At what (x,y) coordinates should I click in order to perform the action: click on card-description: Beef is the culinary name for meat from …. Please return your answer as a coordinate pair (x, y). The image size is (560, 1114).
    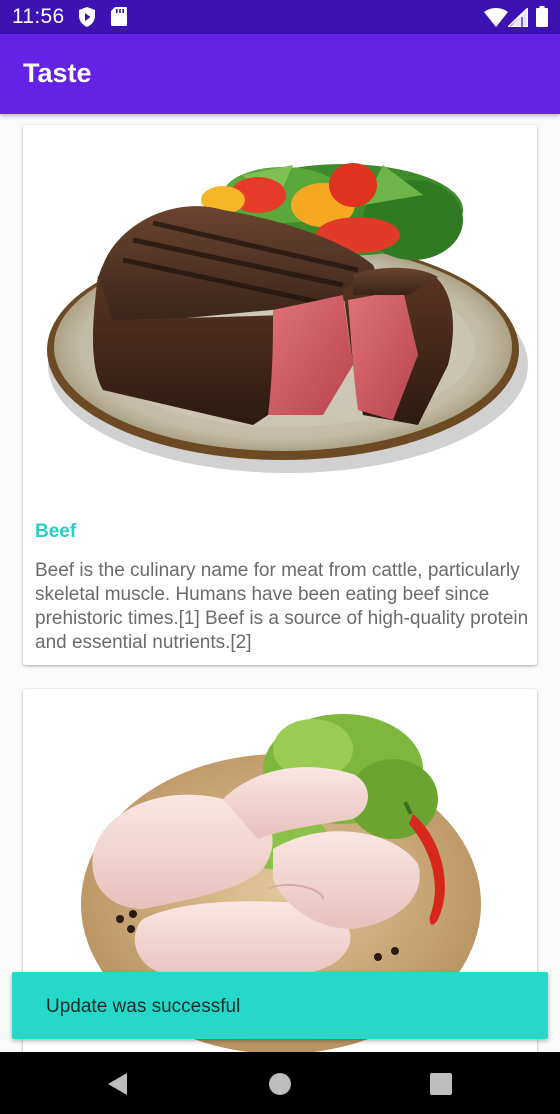
    Looking at the image, I should click on (282, 606).